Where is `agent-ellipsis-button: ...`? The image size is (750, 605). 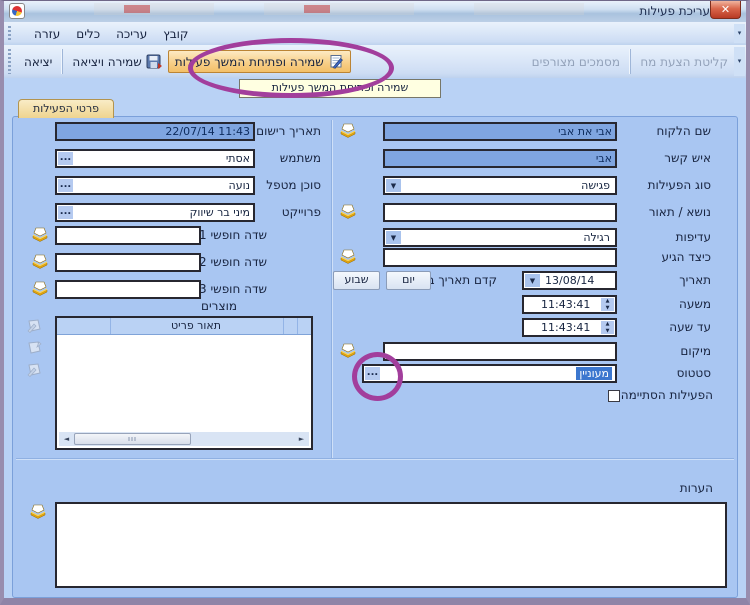 agent-ellipsis-button: ... is located at coordinates (65, 185).